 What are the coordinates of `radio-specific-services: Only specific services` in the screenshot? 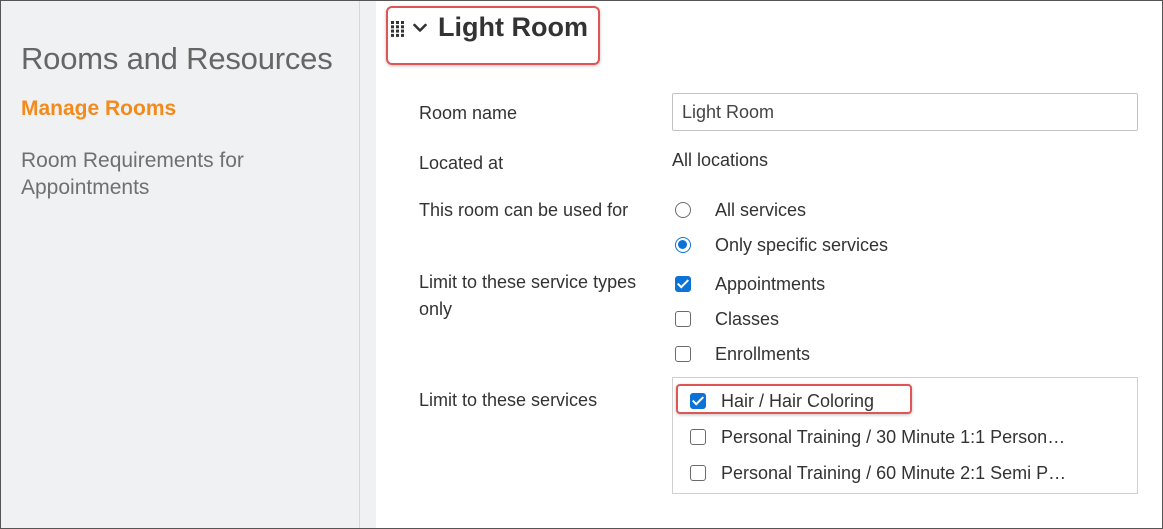 It's located at (781, 245).